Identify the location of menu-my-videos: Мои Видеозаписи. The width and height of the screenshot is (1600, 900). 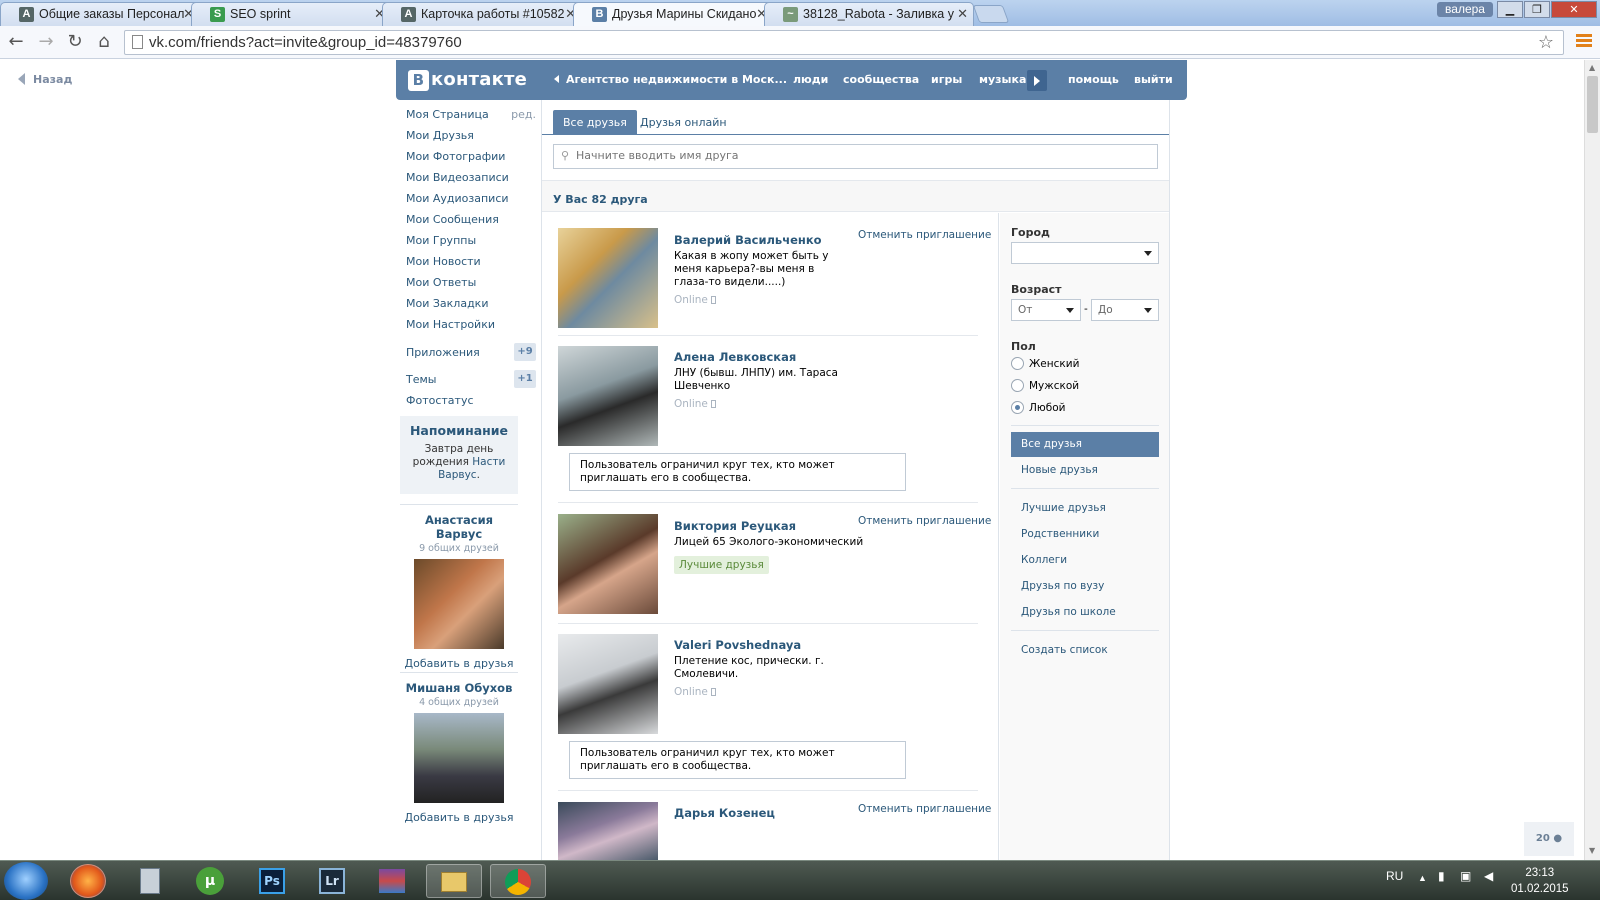
(471, 181).